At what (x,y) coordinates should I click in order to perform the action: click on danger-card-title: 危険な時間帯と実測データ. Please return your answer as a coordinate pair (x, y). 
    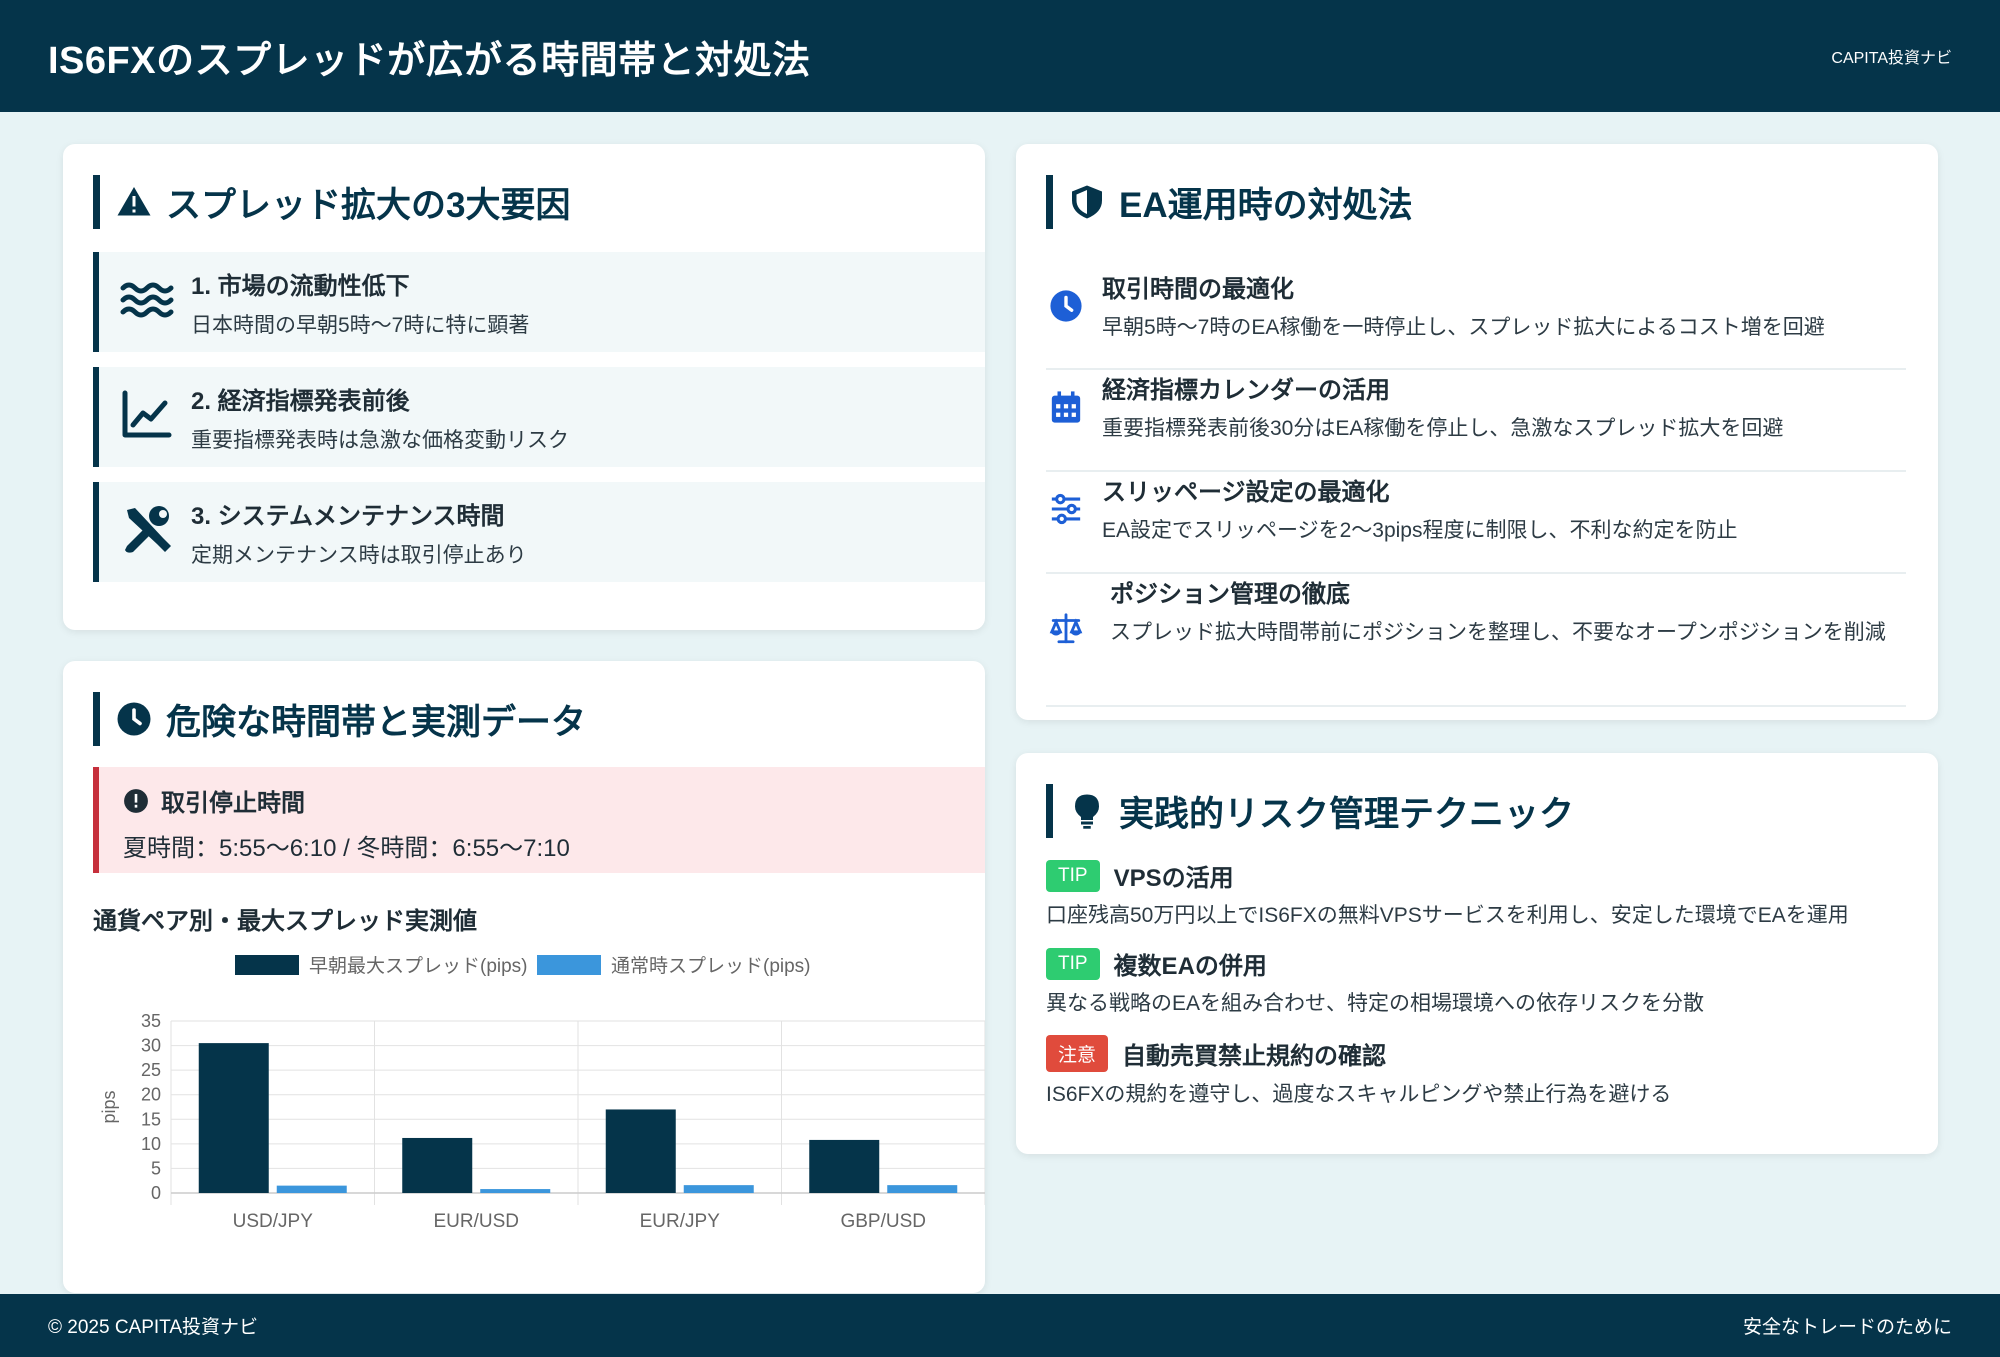
    Looking at the image, I should click on (339, 719).